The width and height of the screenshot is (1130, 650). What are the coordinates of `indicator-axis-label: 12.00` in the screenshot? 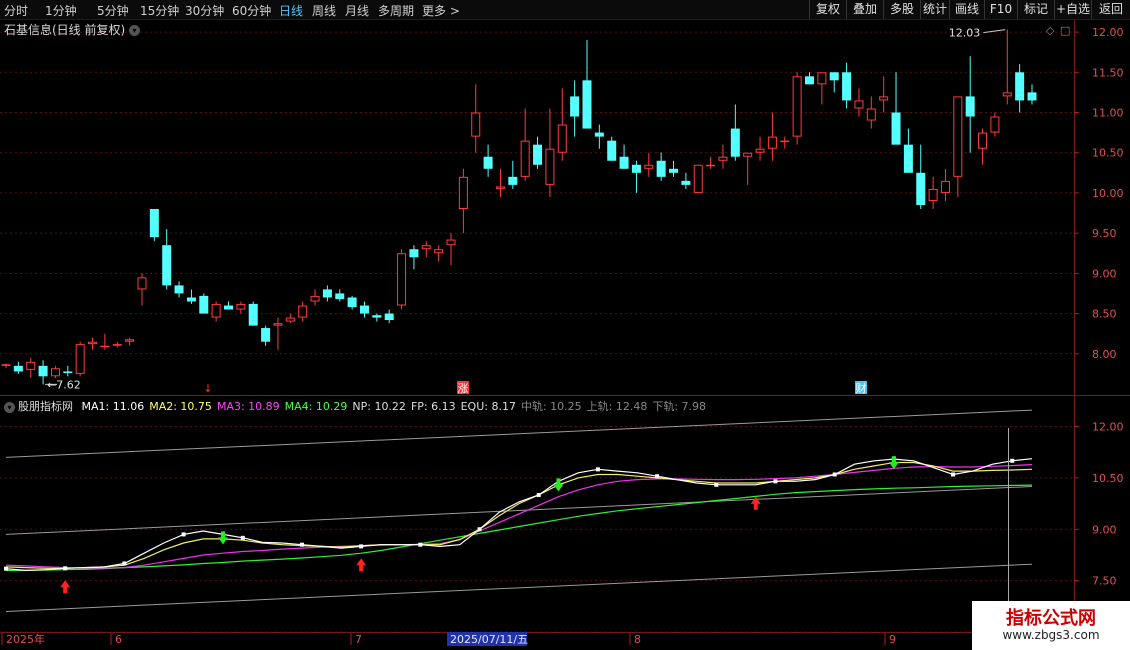 It's located at (1108, 427).